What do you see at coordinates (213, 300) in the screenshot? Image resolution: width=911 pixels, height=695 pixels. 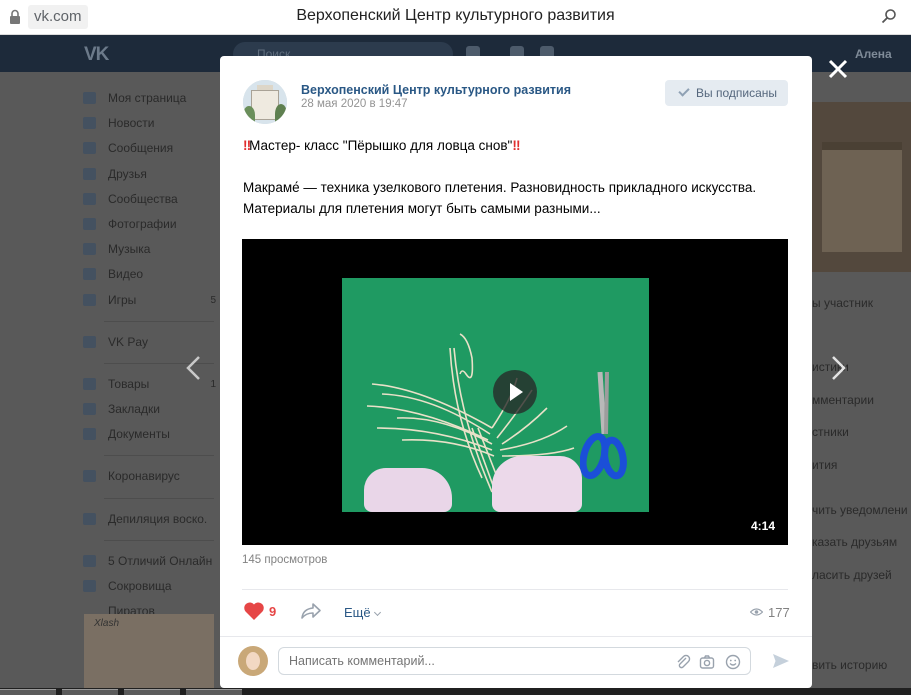 I see `games-count: 5` at bounding box center [213, 300].